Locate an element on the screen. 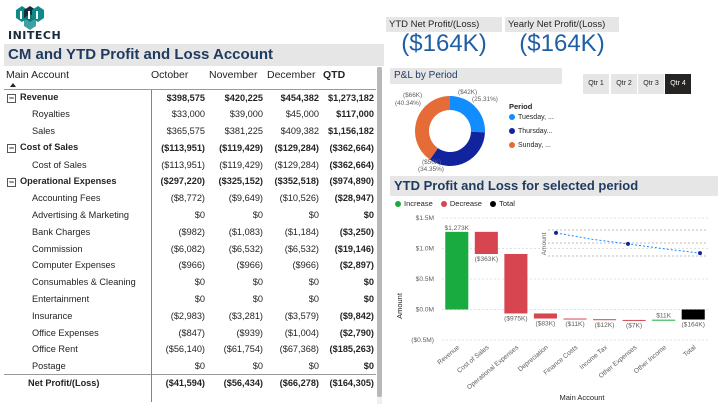 This screenshot has height=411, width=720. quarter-button-3: Qtr 3 is located at coordinates (651, 84).